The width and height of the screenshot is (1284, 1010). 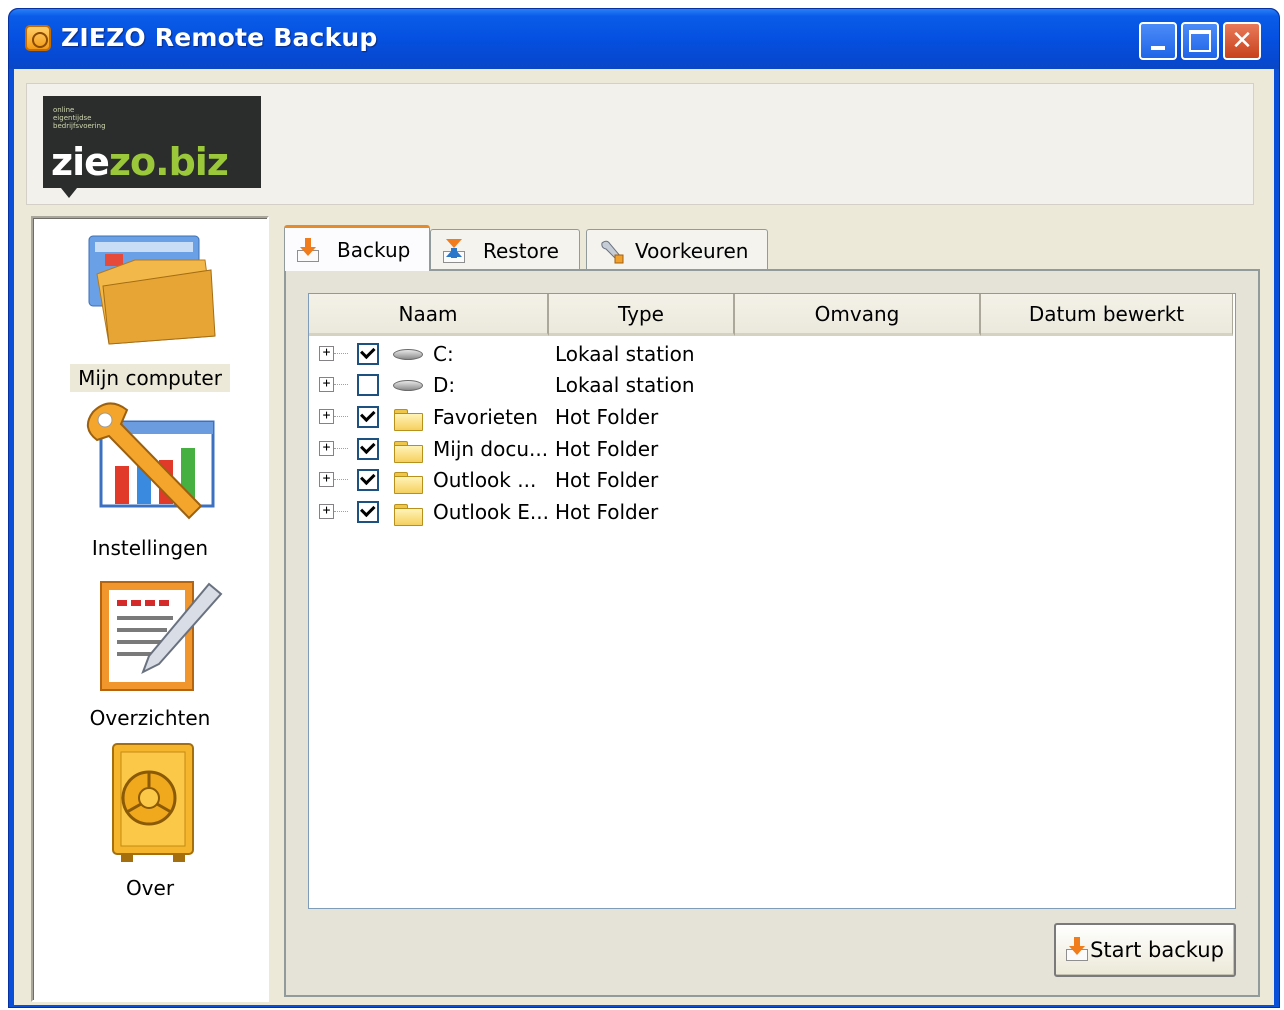 What do you see at coordinates (150, 640) in the screenshot?
I see `report-pencil-icon` at bounding box center [150, 640].